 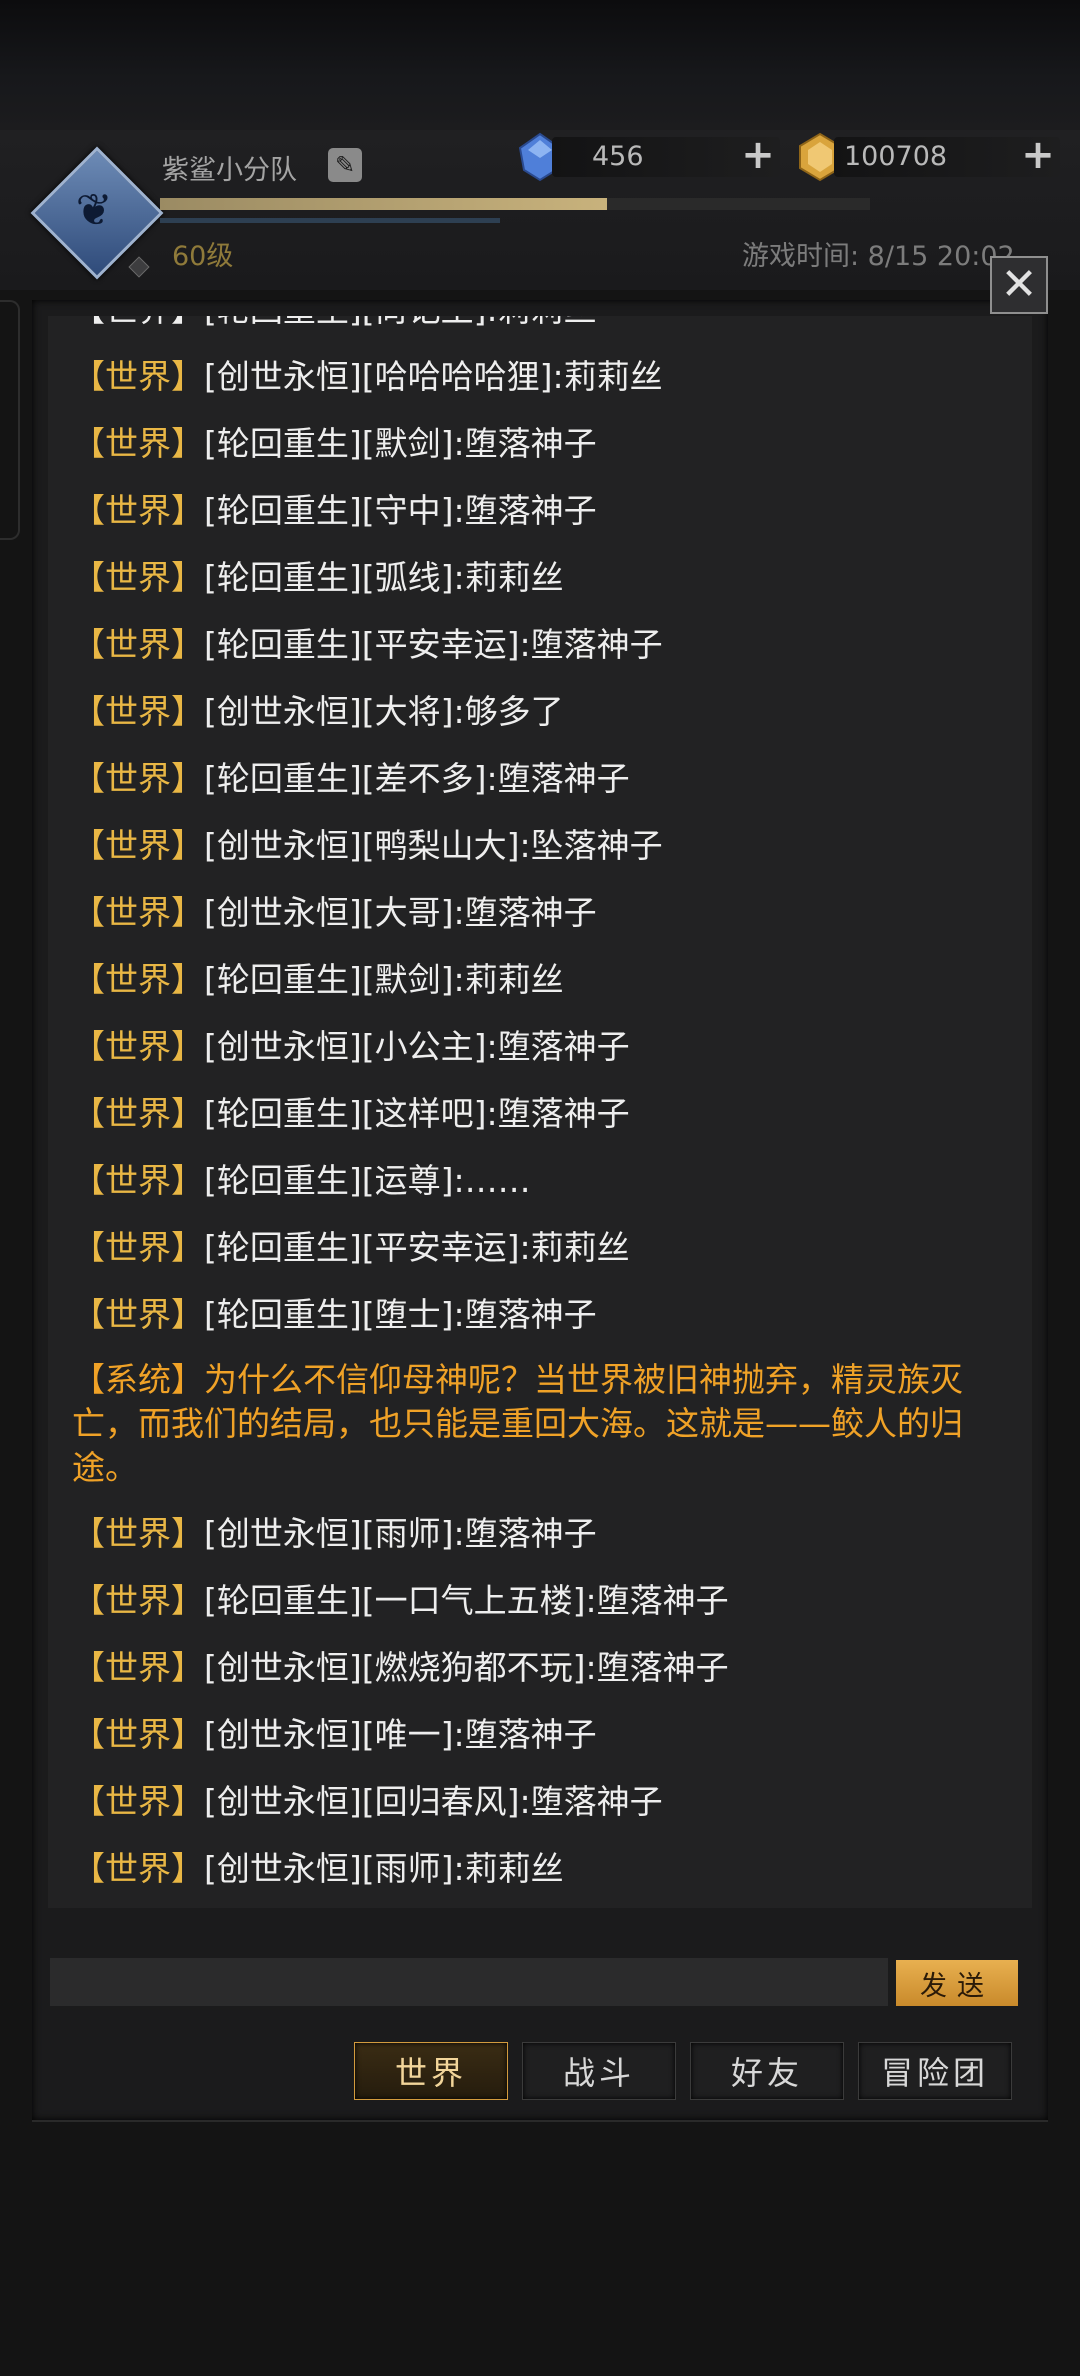 I want to click on message-text: [创世永恒][大哥]:堕落神子, so click(x=400, y=912).